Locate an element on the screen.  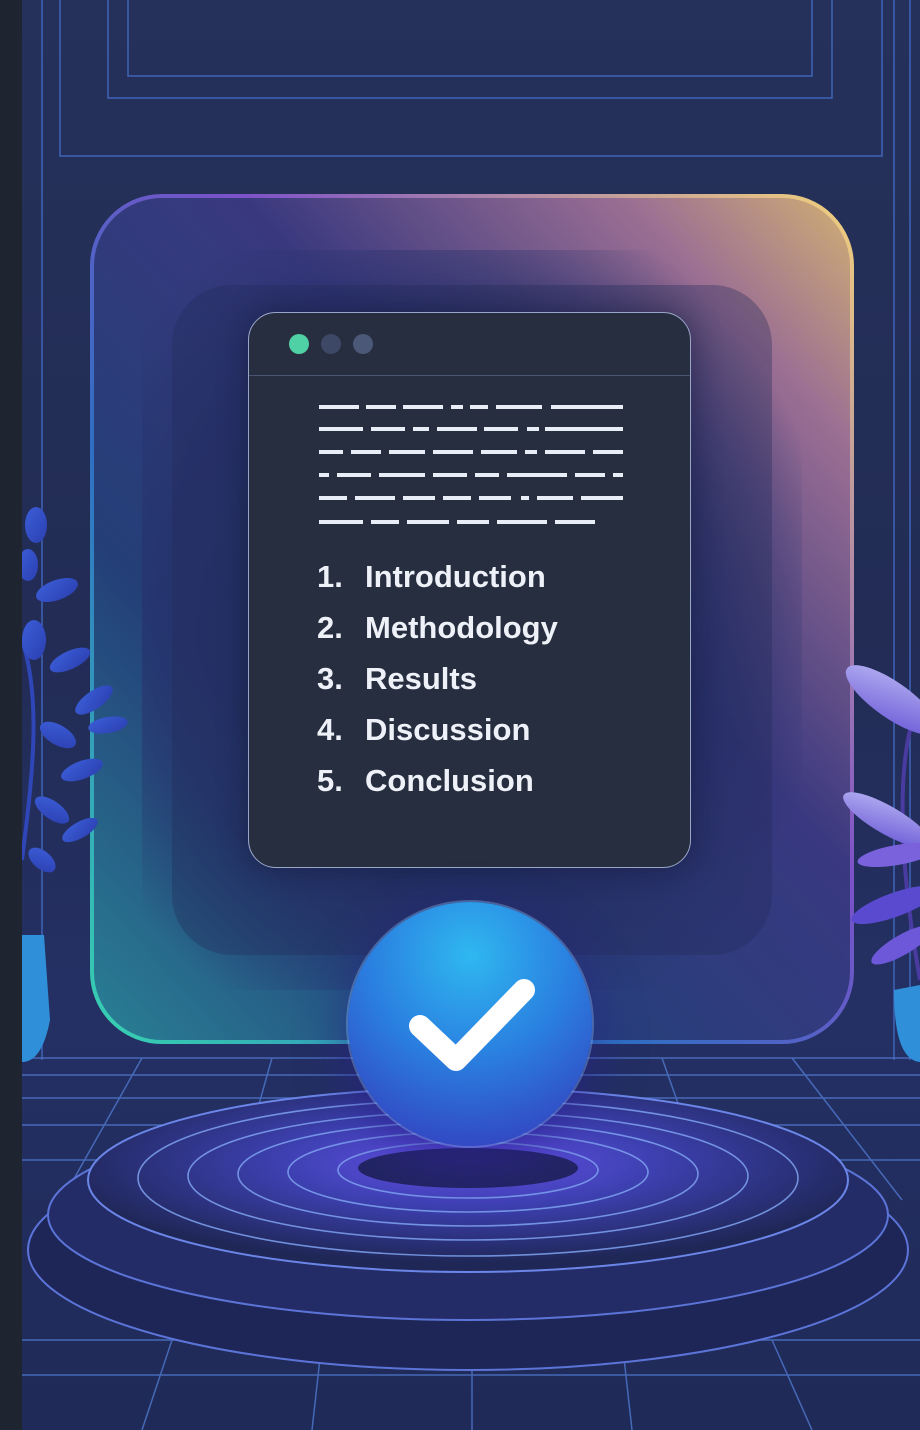
checkmark-icon is located at coordinates (472, 1025).